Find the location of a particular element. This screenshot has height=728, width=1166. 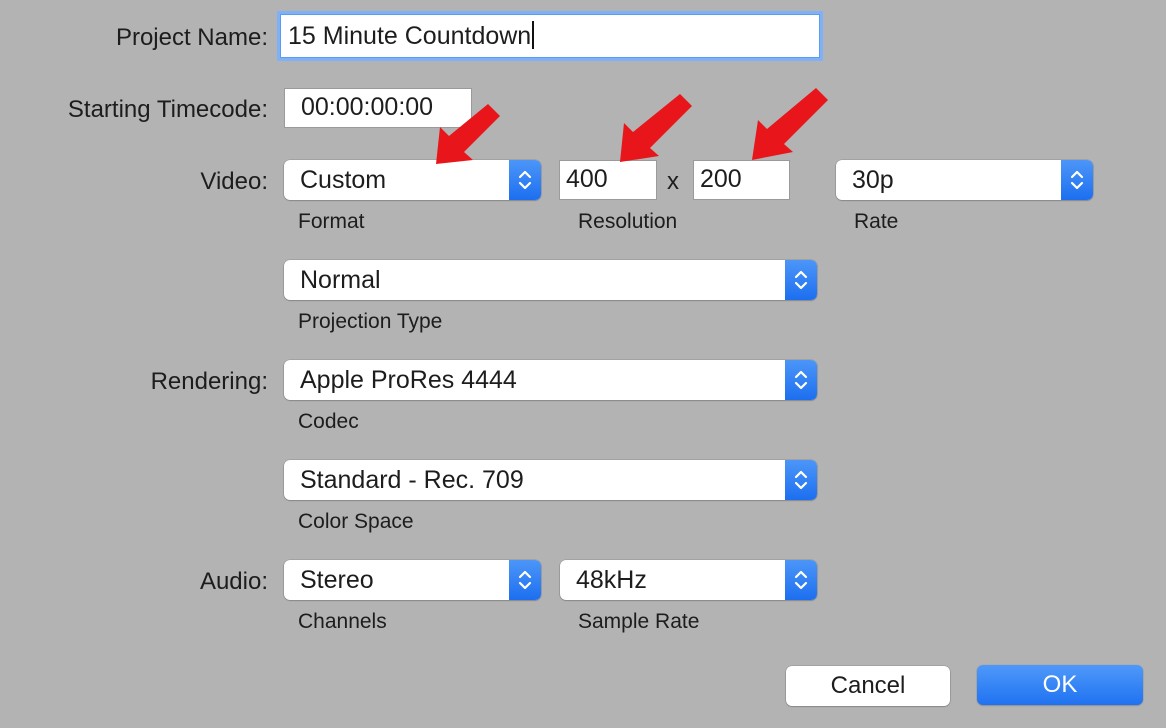

codec-popup: Apple ProRes 4444 is located at coordinates (550, 380).